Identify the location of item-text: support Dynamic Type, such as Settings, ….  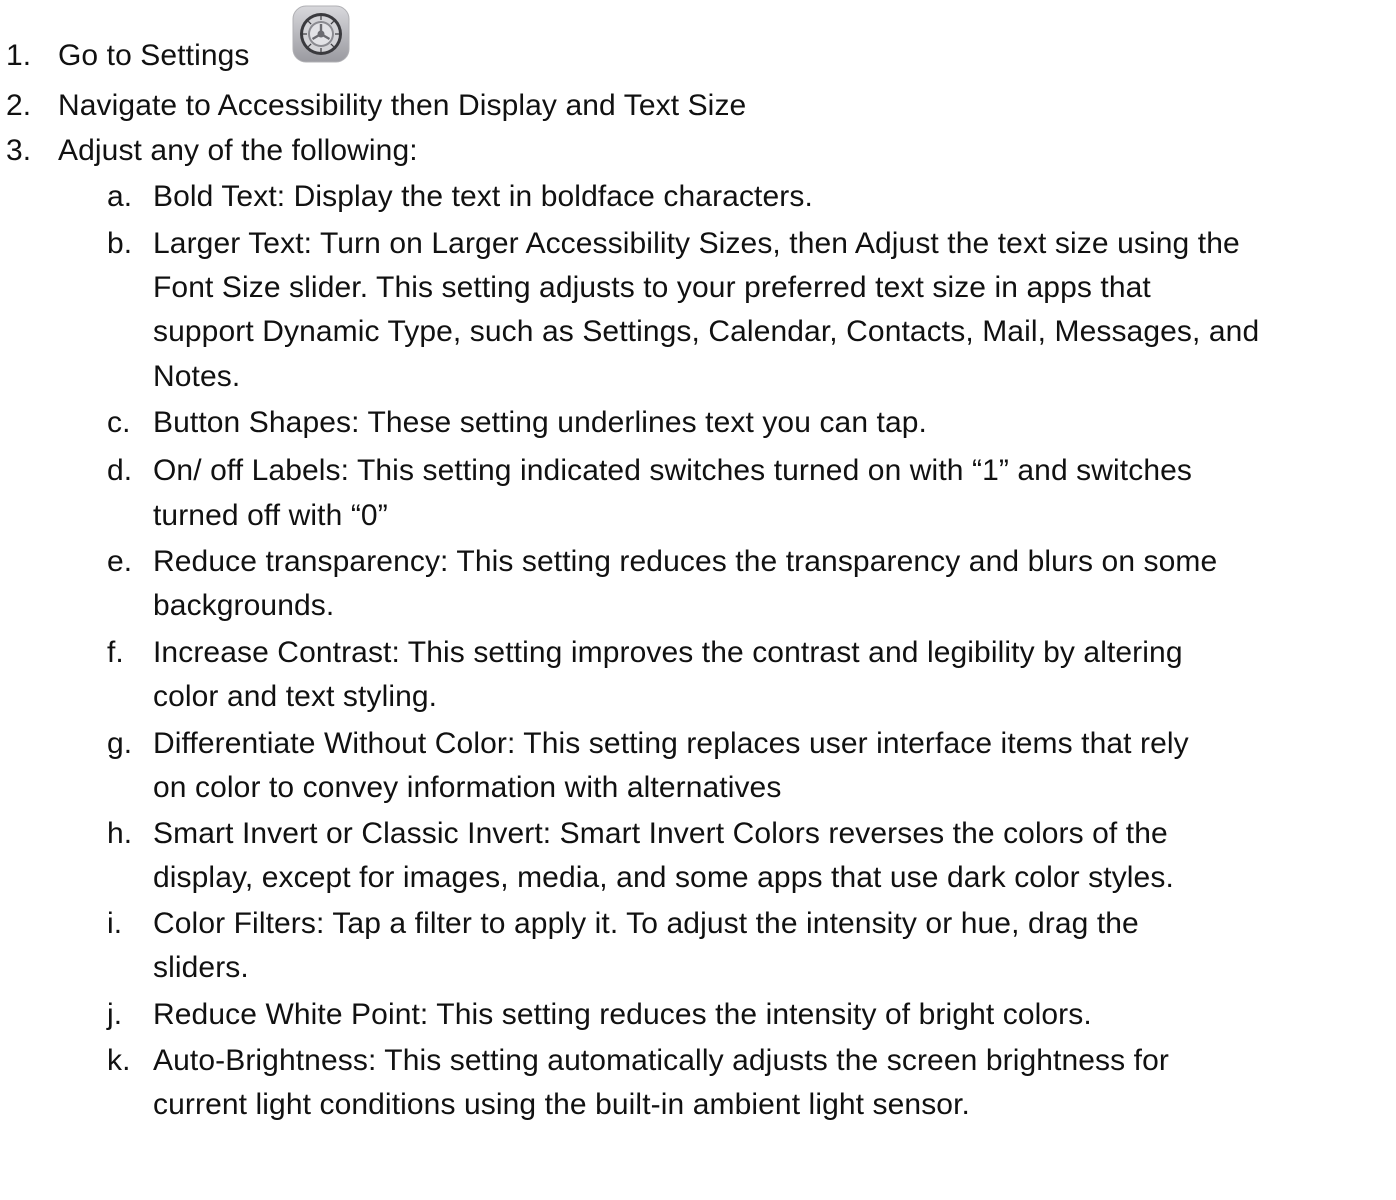
(706, 331).